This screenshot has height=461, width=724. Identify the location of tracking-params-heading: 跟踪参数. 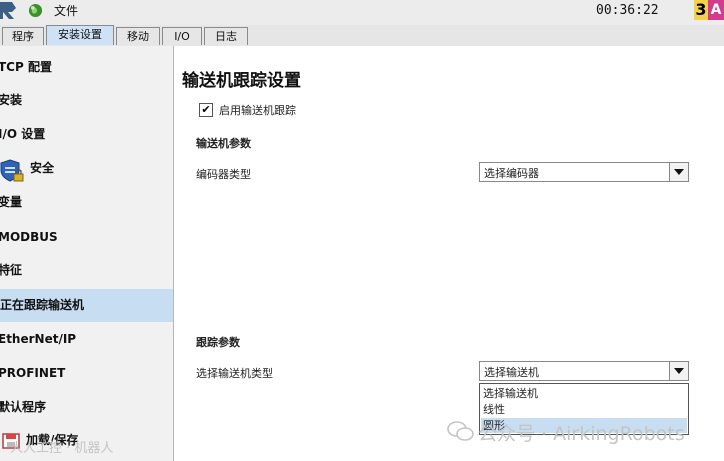
(218, 342).